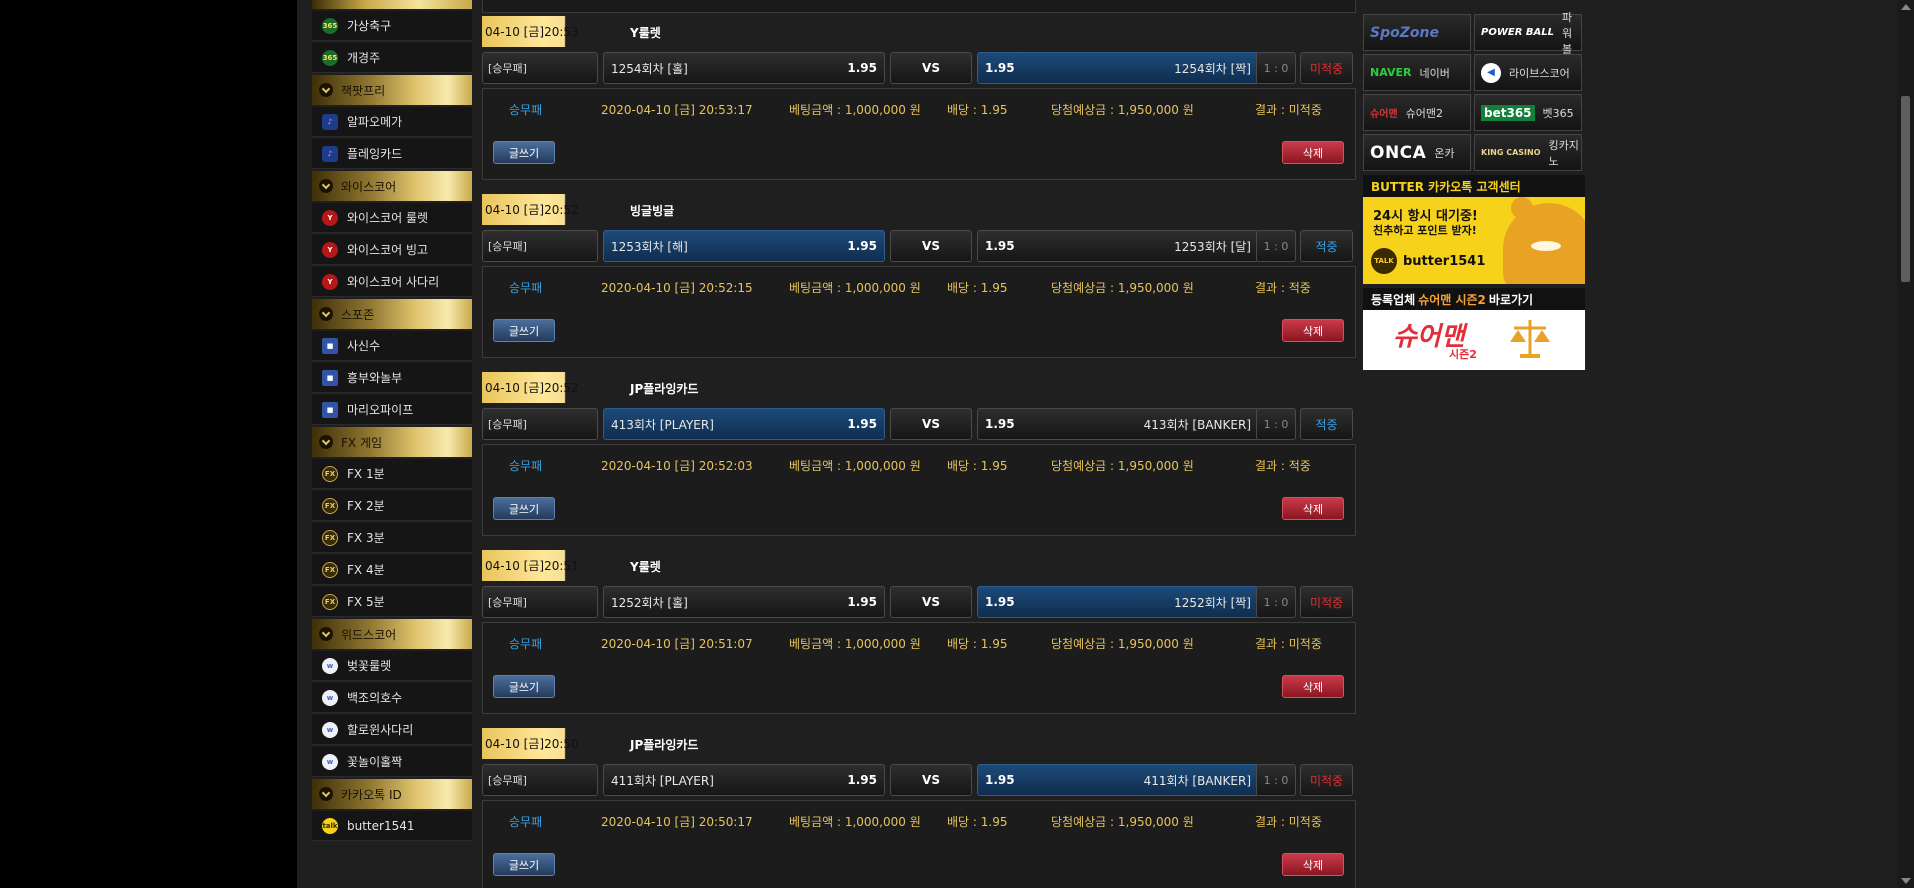 Image resolution: width=1914 pixels, height=888 pixels. Describe the element at coordinates (744, 68) in the screenshot. I see `home-option-cell: 1254회차 [홀] 1.95` at that location.